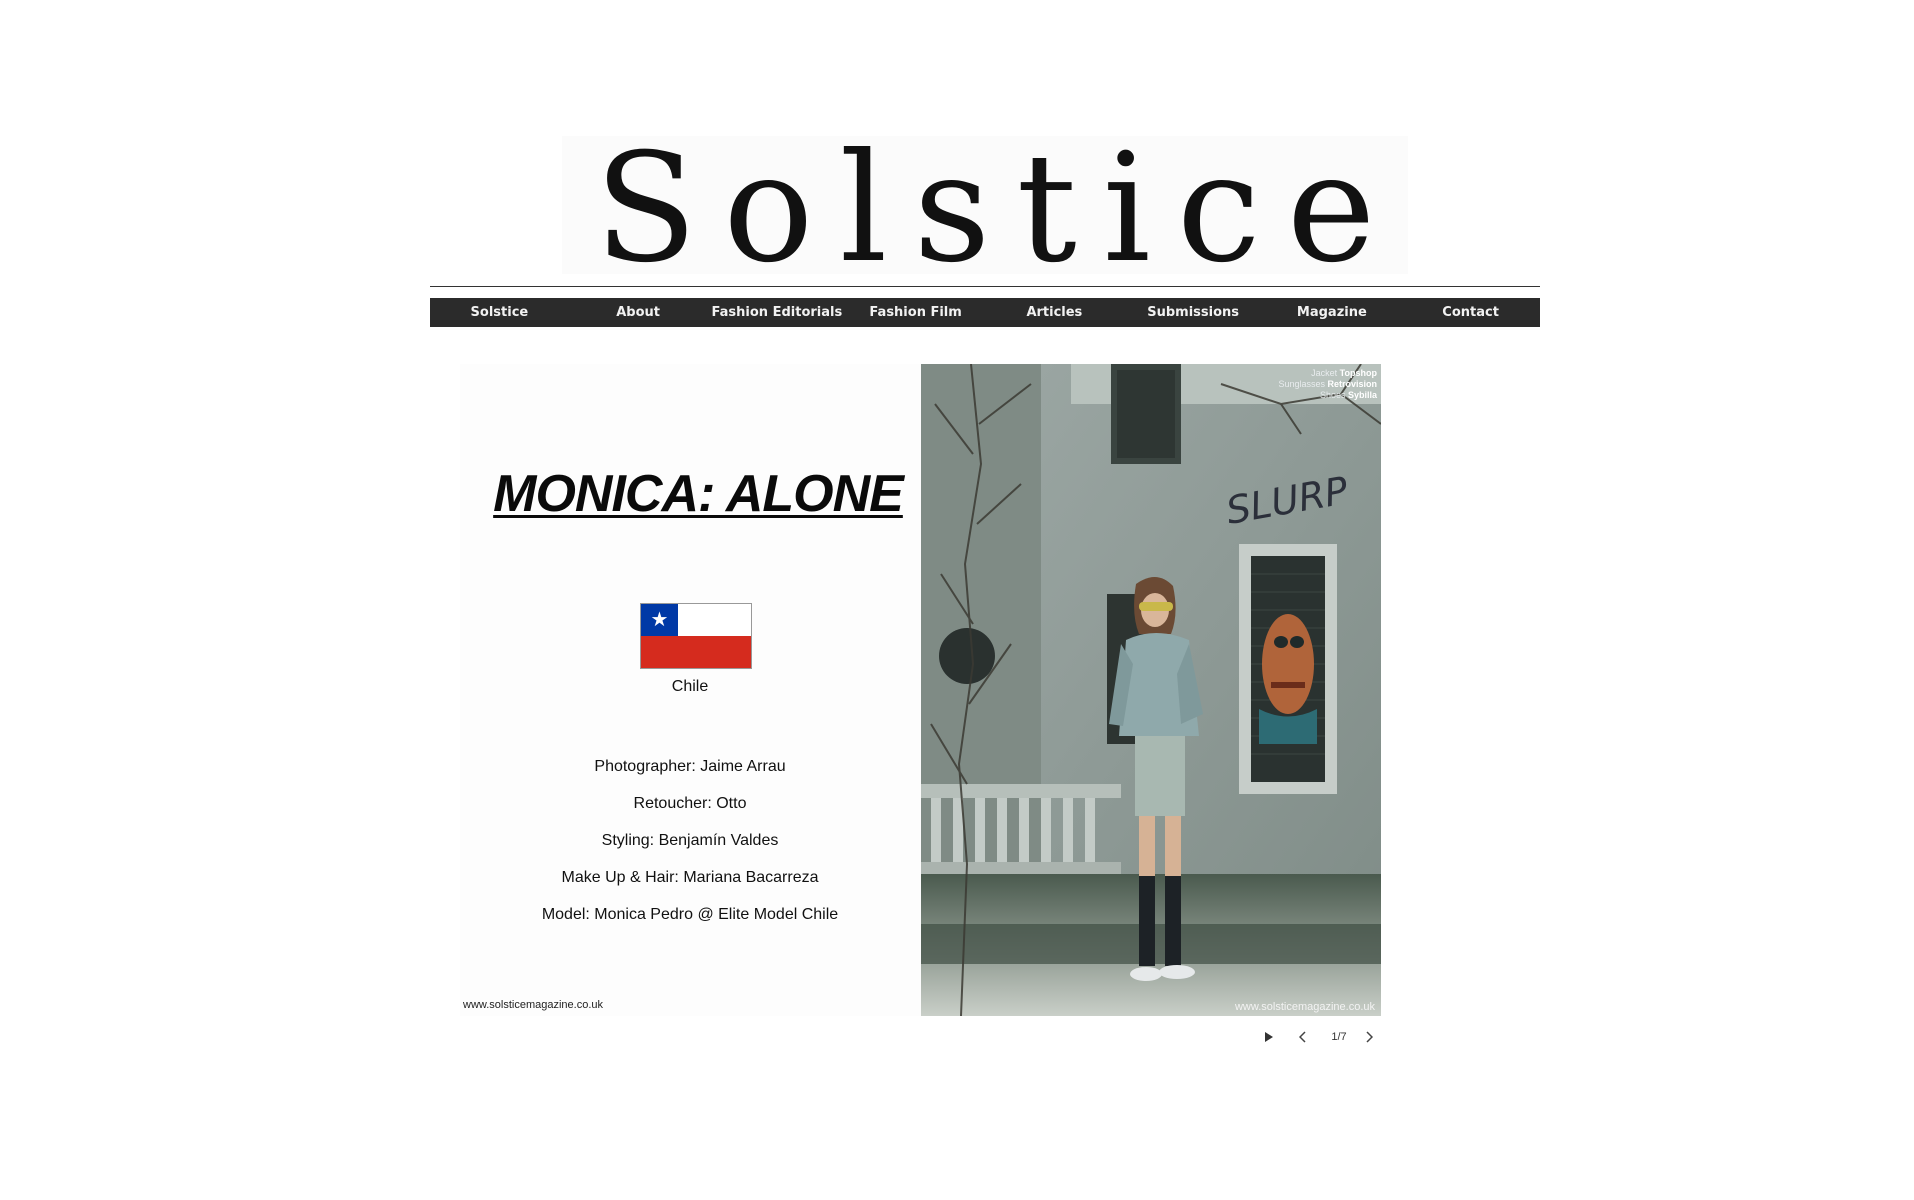  I want to click on editorial-photo-image: SLURP, so click(1151, 690).